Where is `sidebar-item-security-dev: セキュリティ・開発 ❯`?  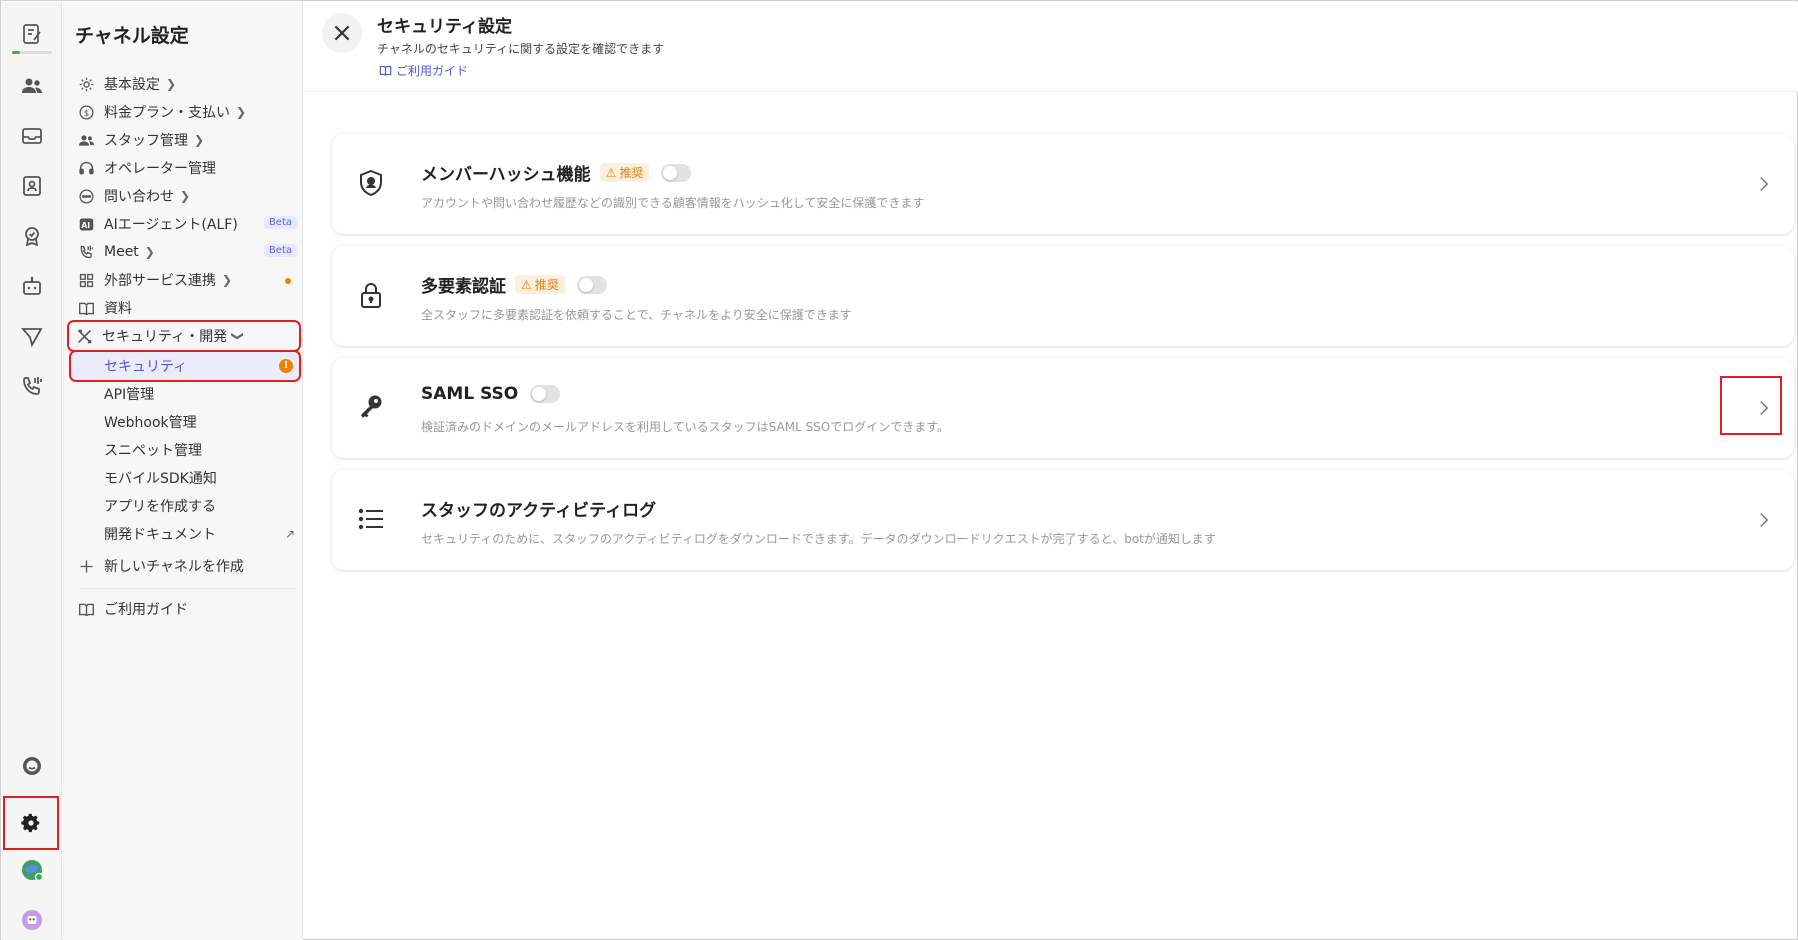
sidebar-item-security-dev: セキュリティ・開発 ❯ is located at coordinates (184, 336).